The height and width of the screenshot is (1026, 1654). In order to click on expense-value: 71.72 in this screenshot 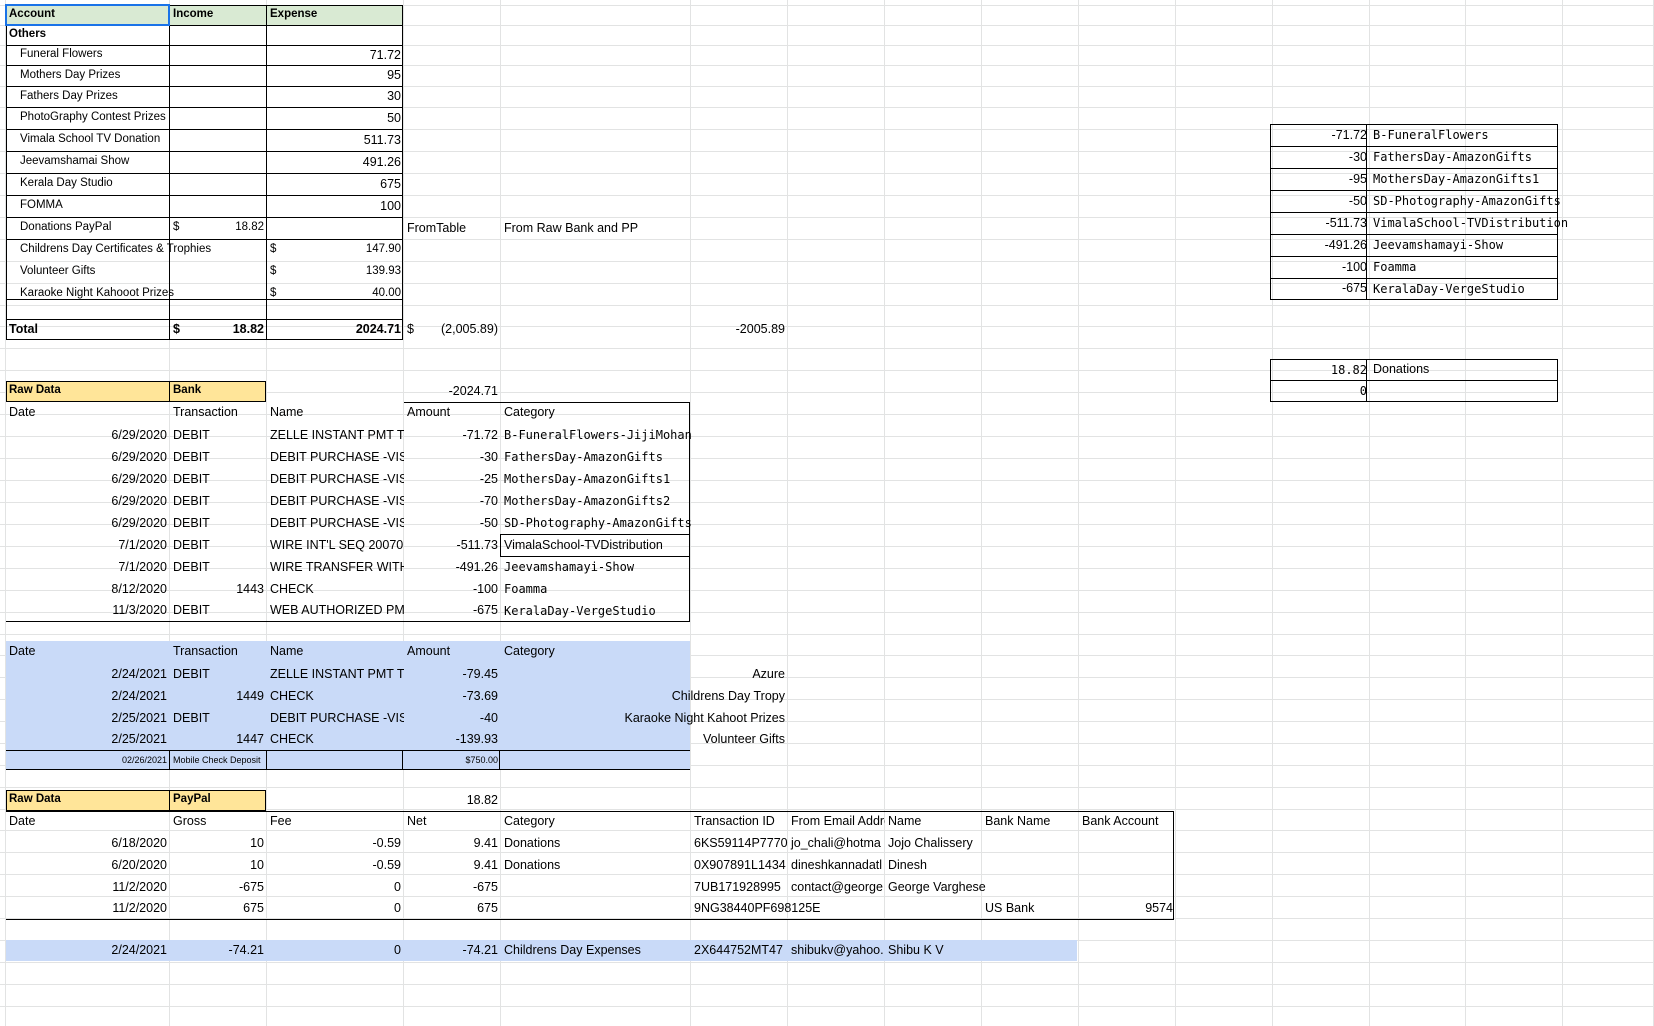, I will do `click(335, 55)`.